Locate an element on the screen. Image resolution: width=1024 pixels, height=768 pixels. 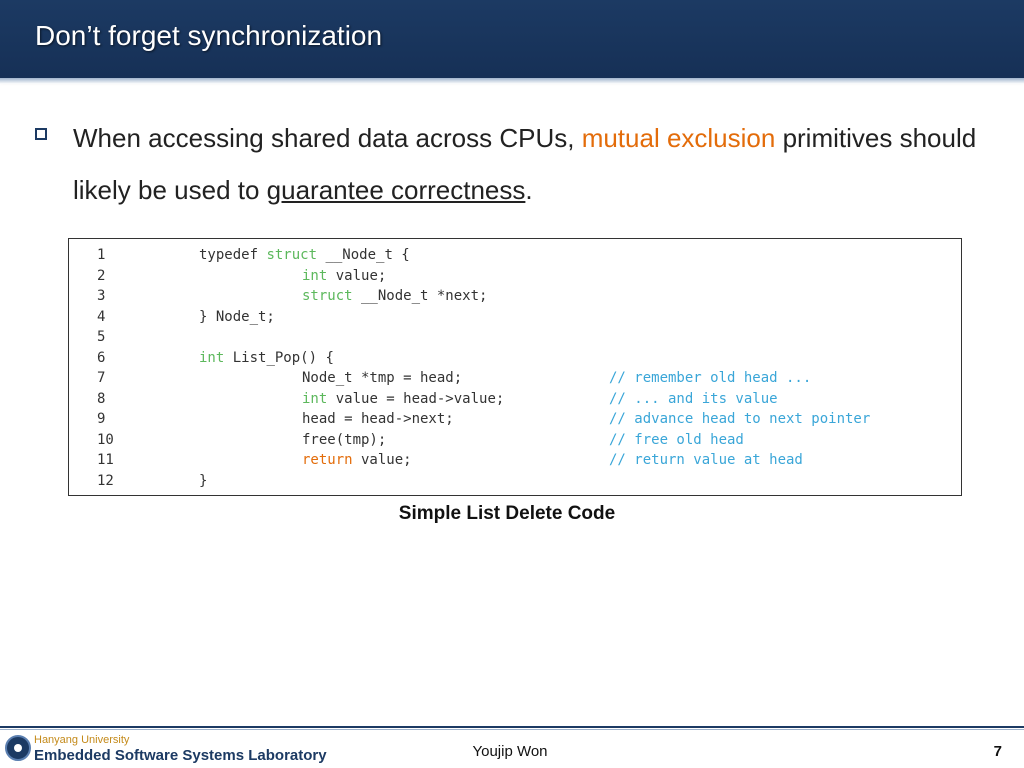
code-text-inner: int value = head->value; is located at coordinates (403, 399).